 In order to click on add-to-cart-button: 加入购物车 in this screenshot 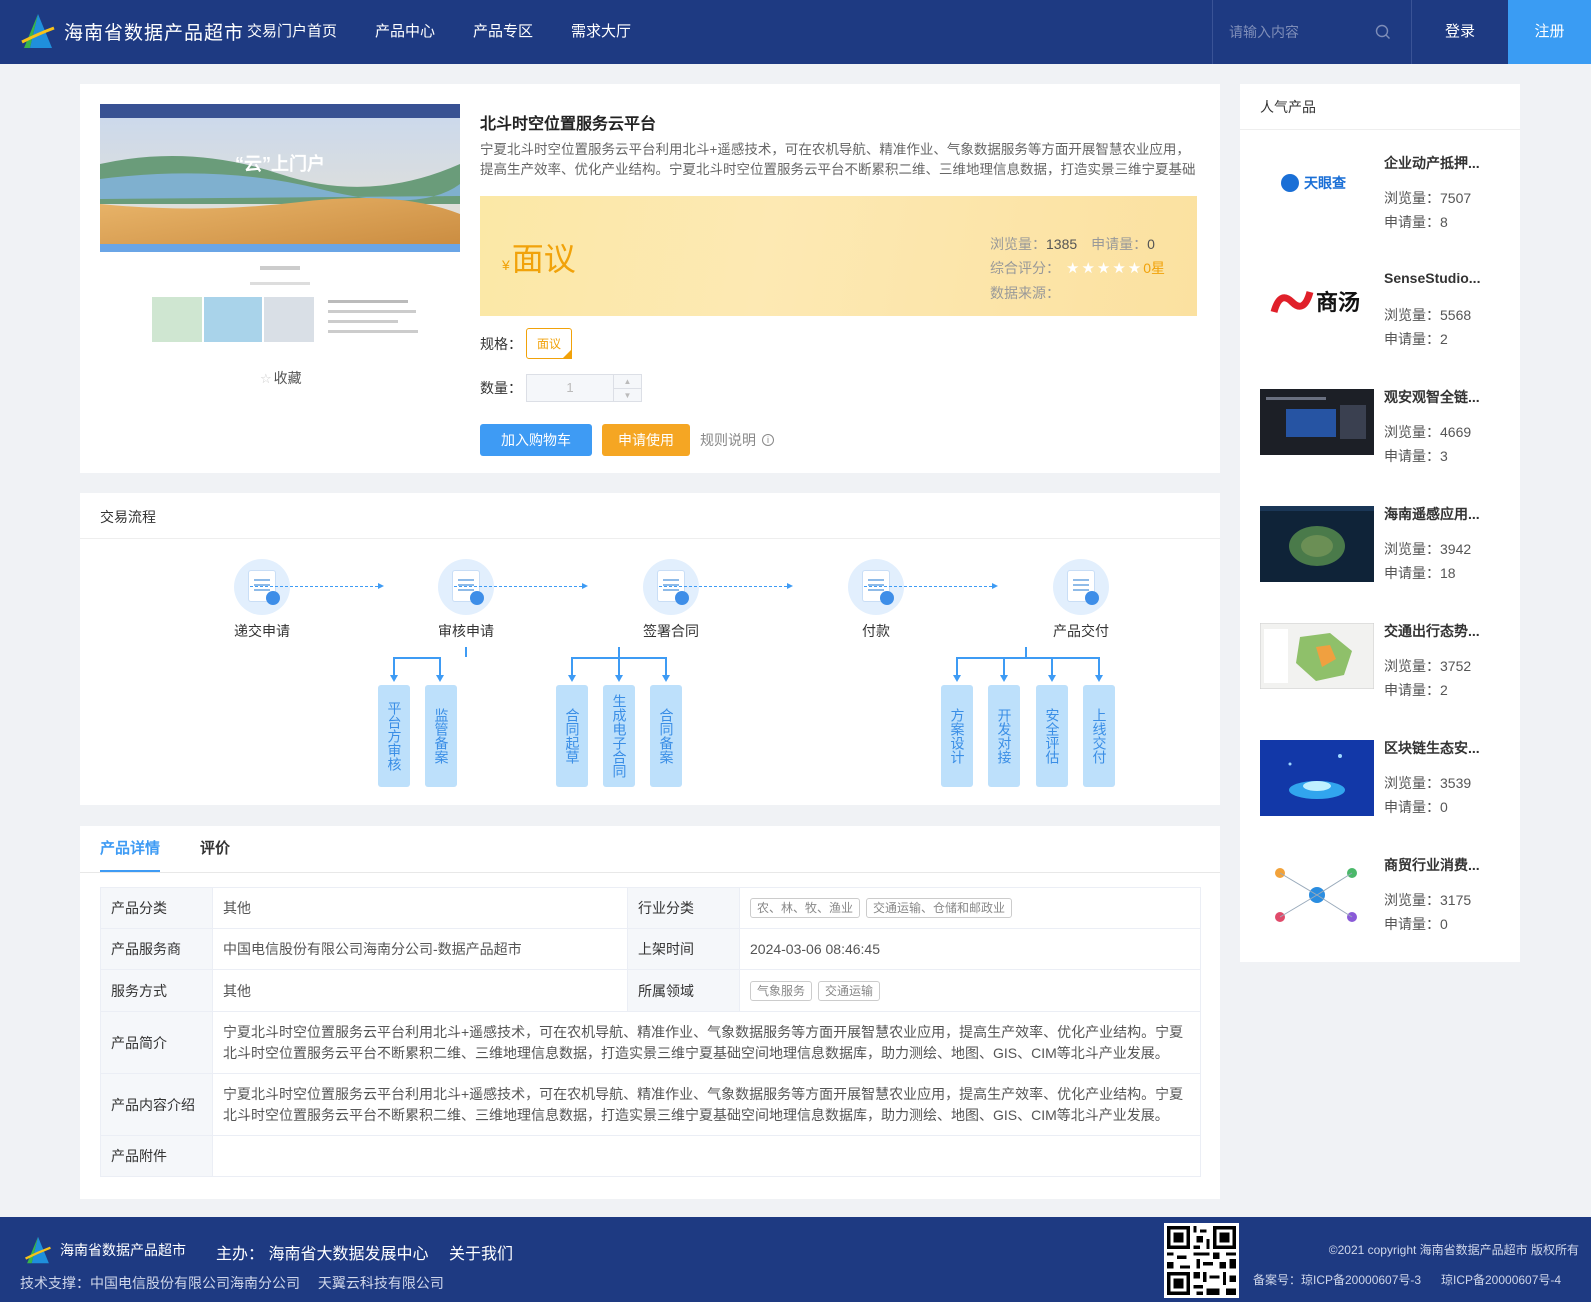, I will do `click(536, 440)`.